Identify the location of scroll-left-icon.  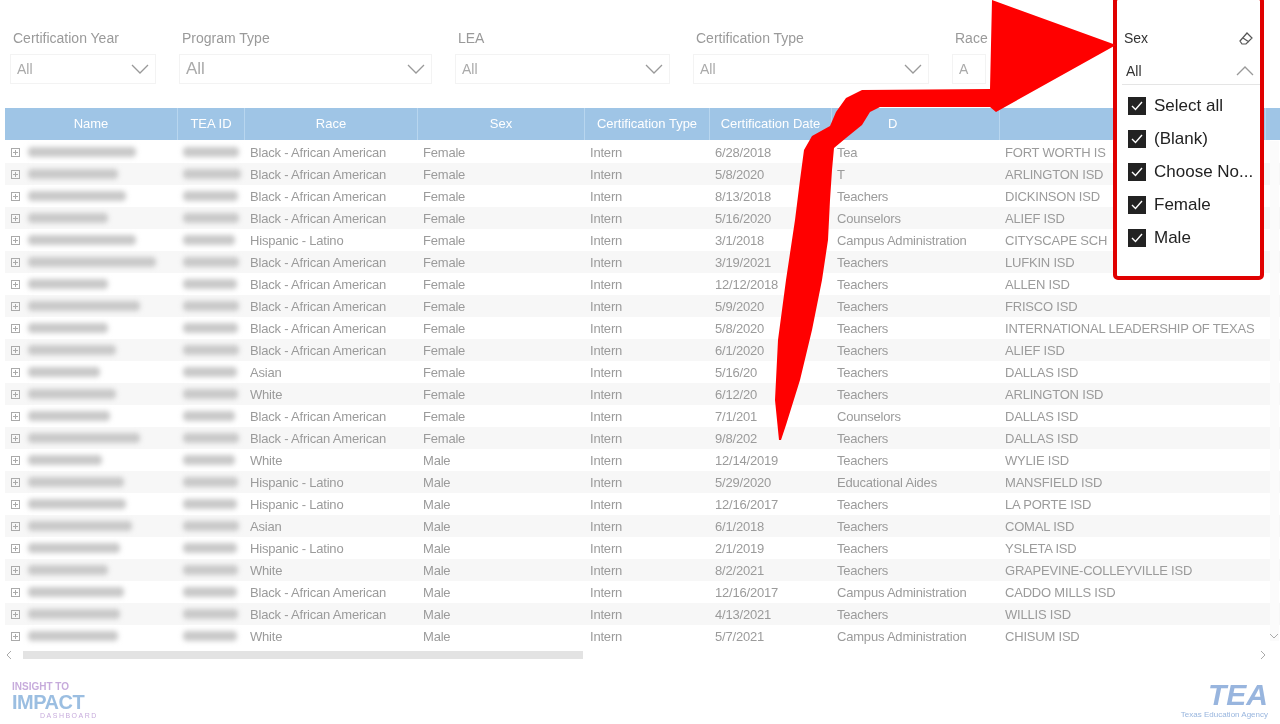
(9, 655).